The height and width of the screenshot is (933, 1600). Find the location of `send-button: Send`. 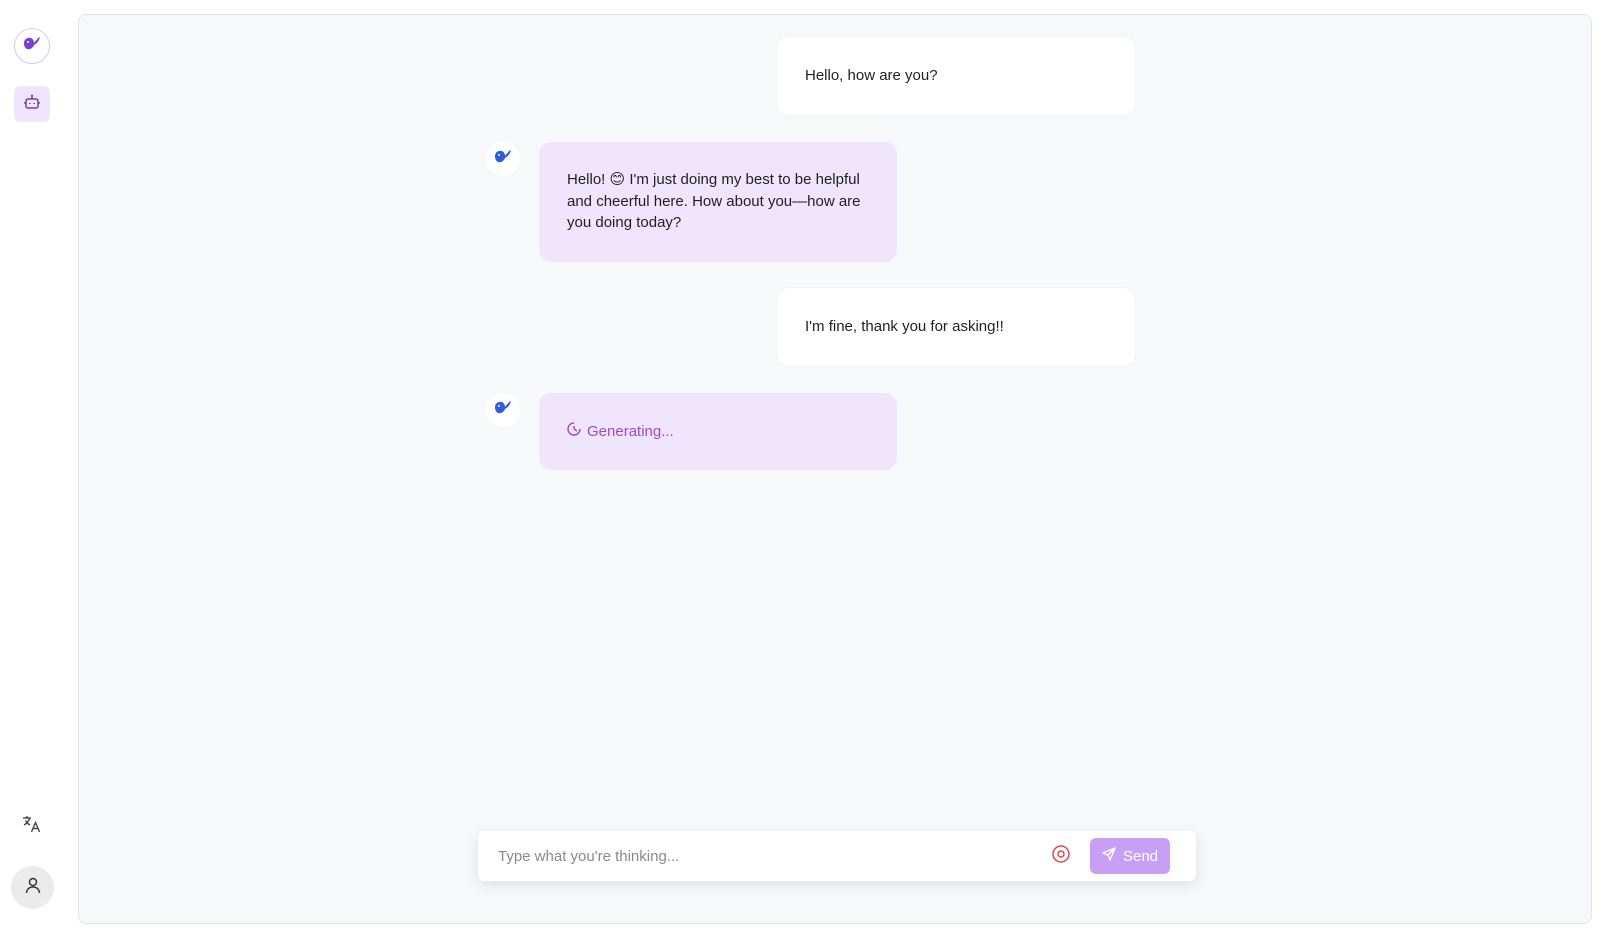

send-button: Send is located at coordinates (1130, 856).